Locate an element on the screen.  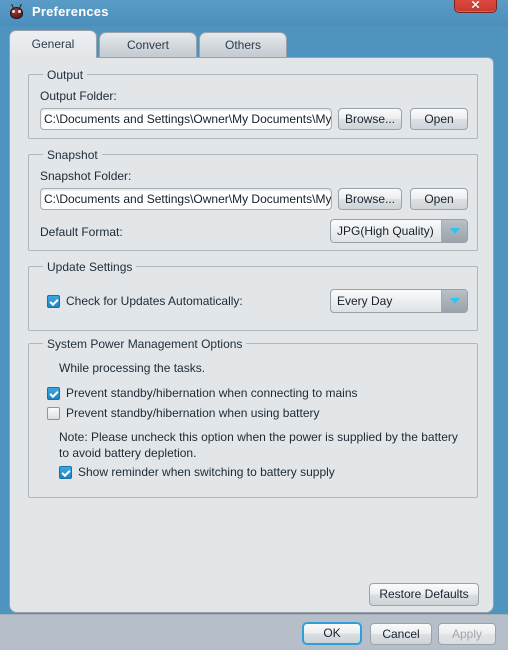
dialog-footer: OK Cancel Apply is located at coordinates (254, 632).